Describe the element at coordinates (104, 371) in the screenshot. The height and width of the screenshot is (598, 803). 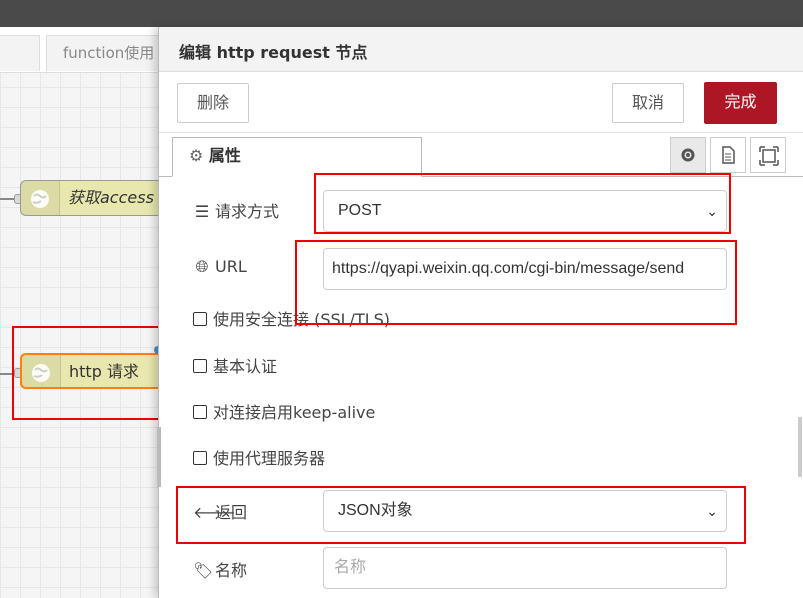
I see `node-label: http 请求` at that location.